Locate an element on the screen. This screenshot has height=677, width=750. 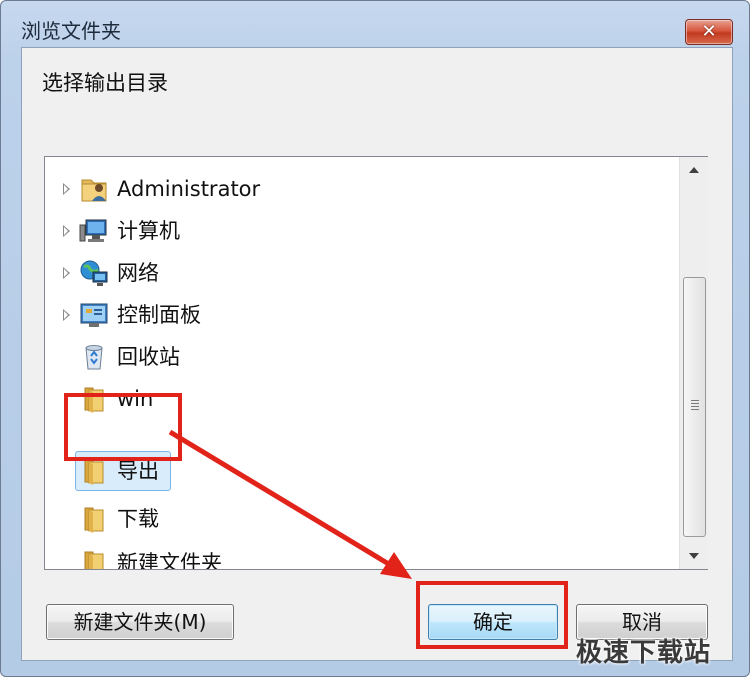
tree-item-computer: 计算机 is located at coordinates (361, 231).